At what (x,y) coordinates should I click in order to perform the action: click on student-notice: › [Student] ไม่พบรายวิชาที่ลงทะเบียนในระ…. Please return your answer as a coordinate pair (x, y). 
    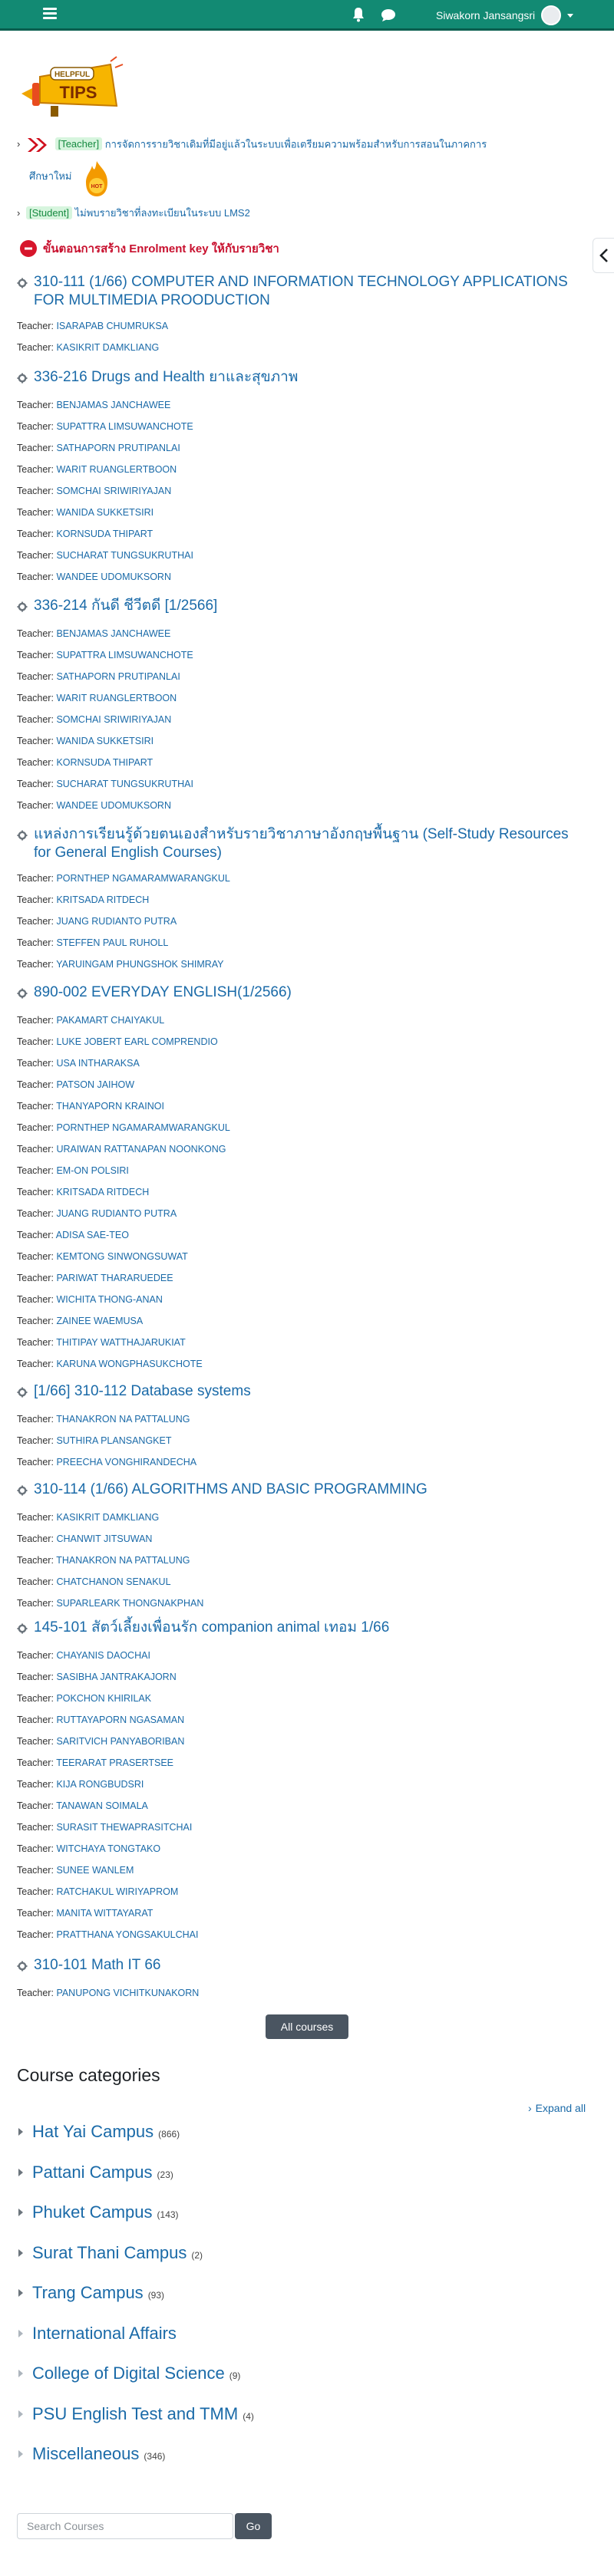
    Looking at the image, I should click on (285, 213).